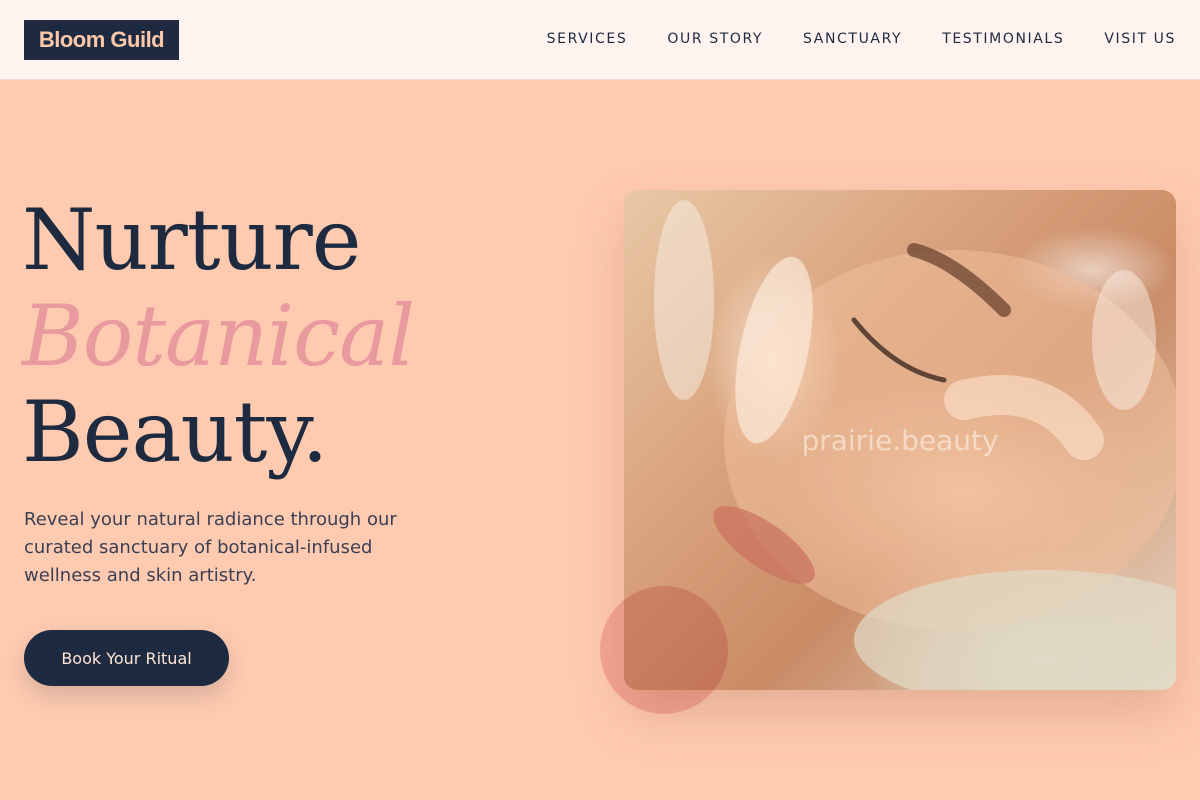 Image resolution: width=1200 pixels, height=800 pixels. Describe the element at coordinates (175, 432) in the screenshot. I see `hero-title-line-3: Beauty.` at that location.